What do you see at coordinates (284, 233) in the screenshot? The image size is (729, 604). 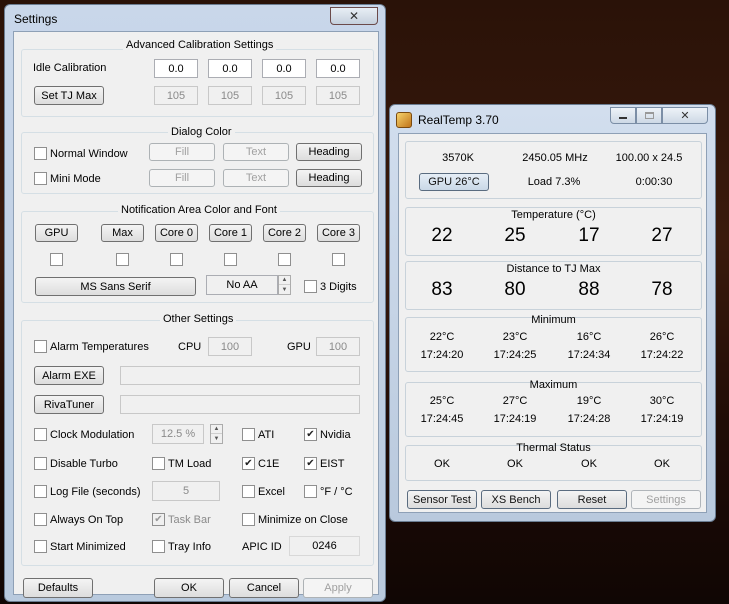 I see `notif-core2-button: Core 2` at bounding box center [284, 233].